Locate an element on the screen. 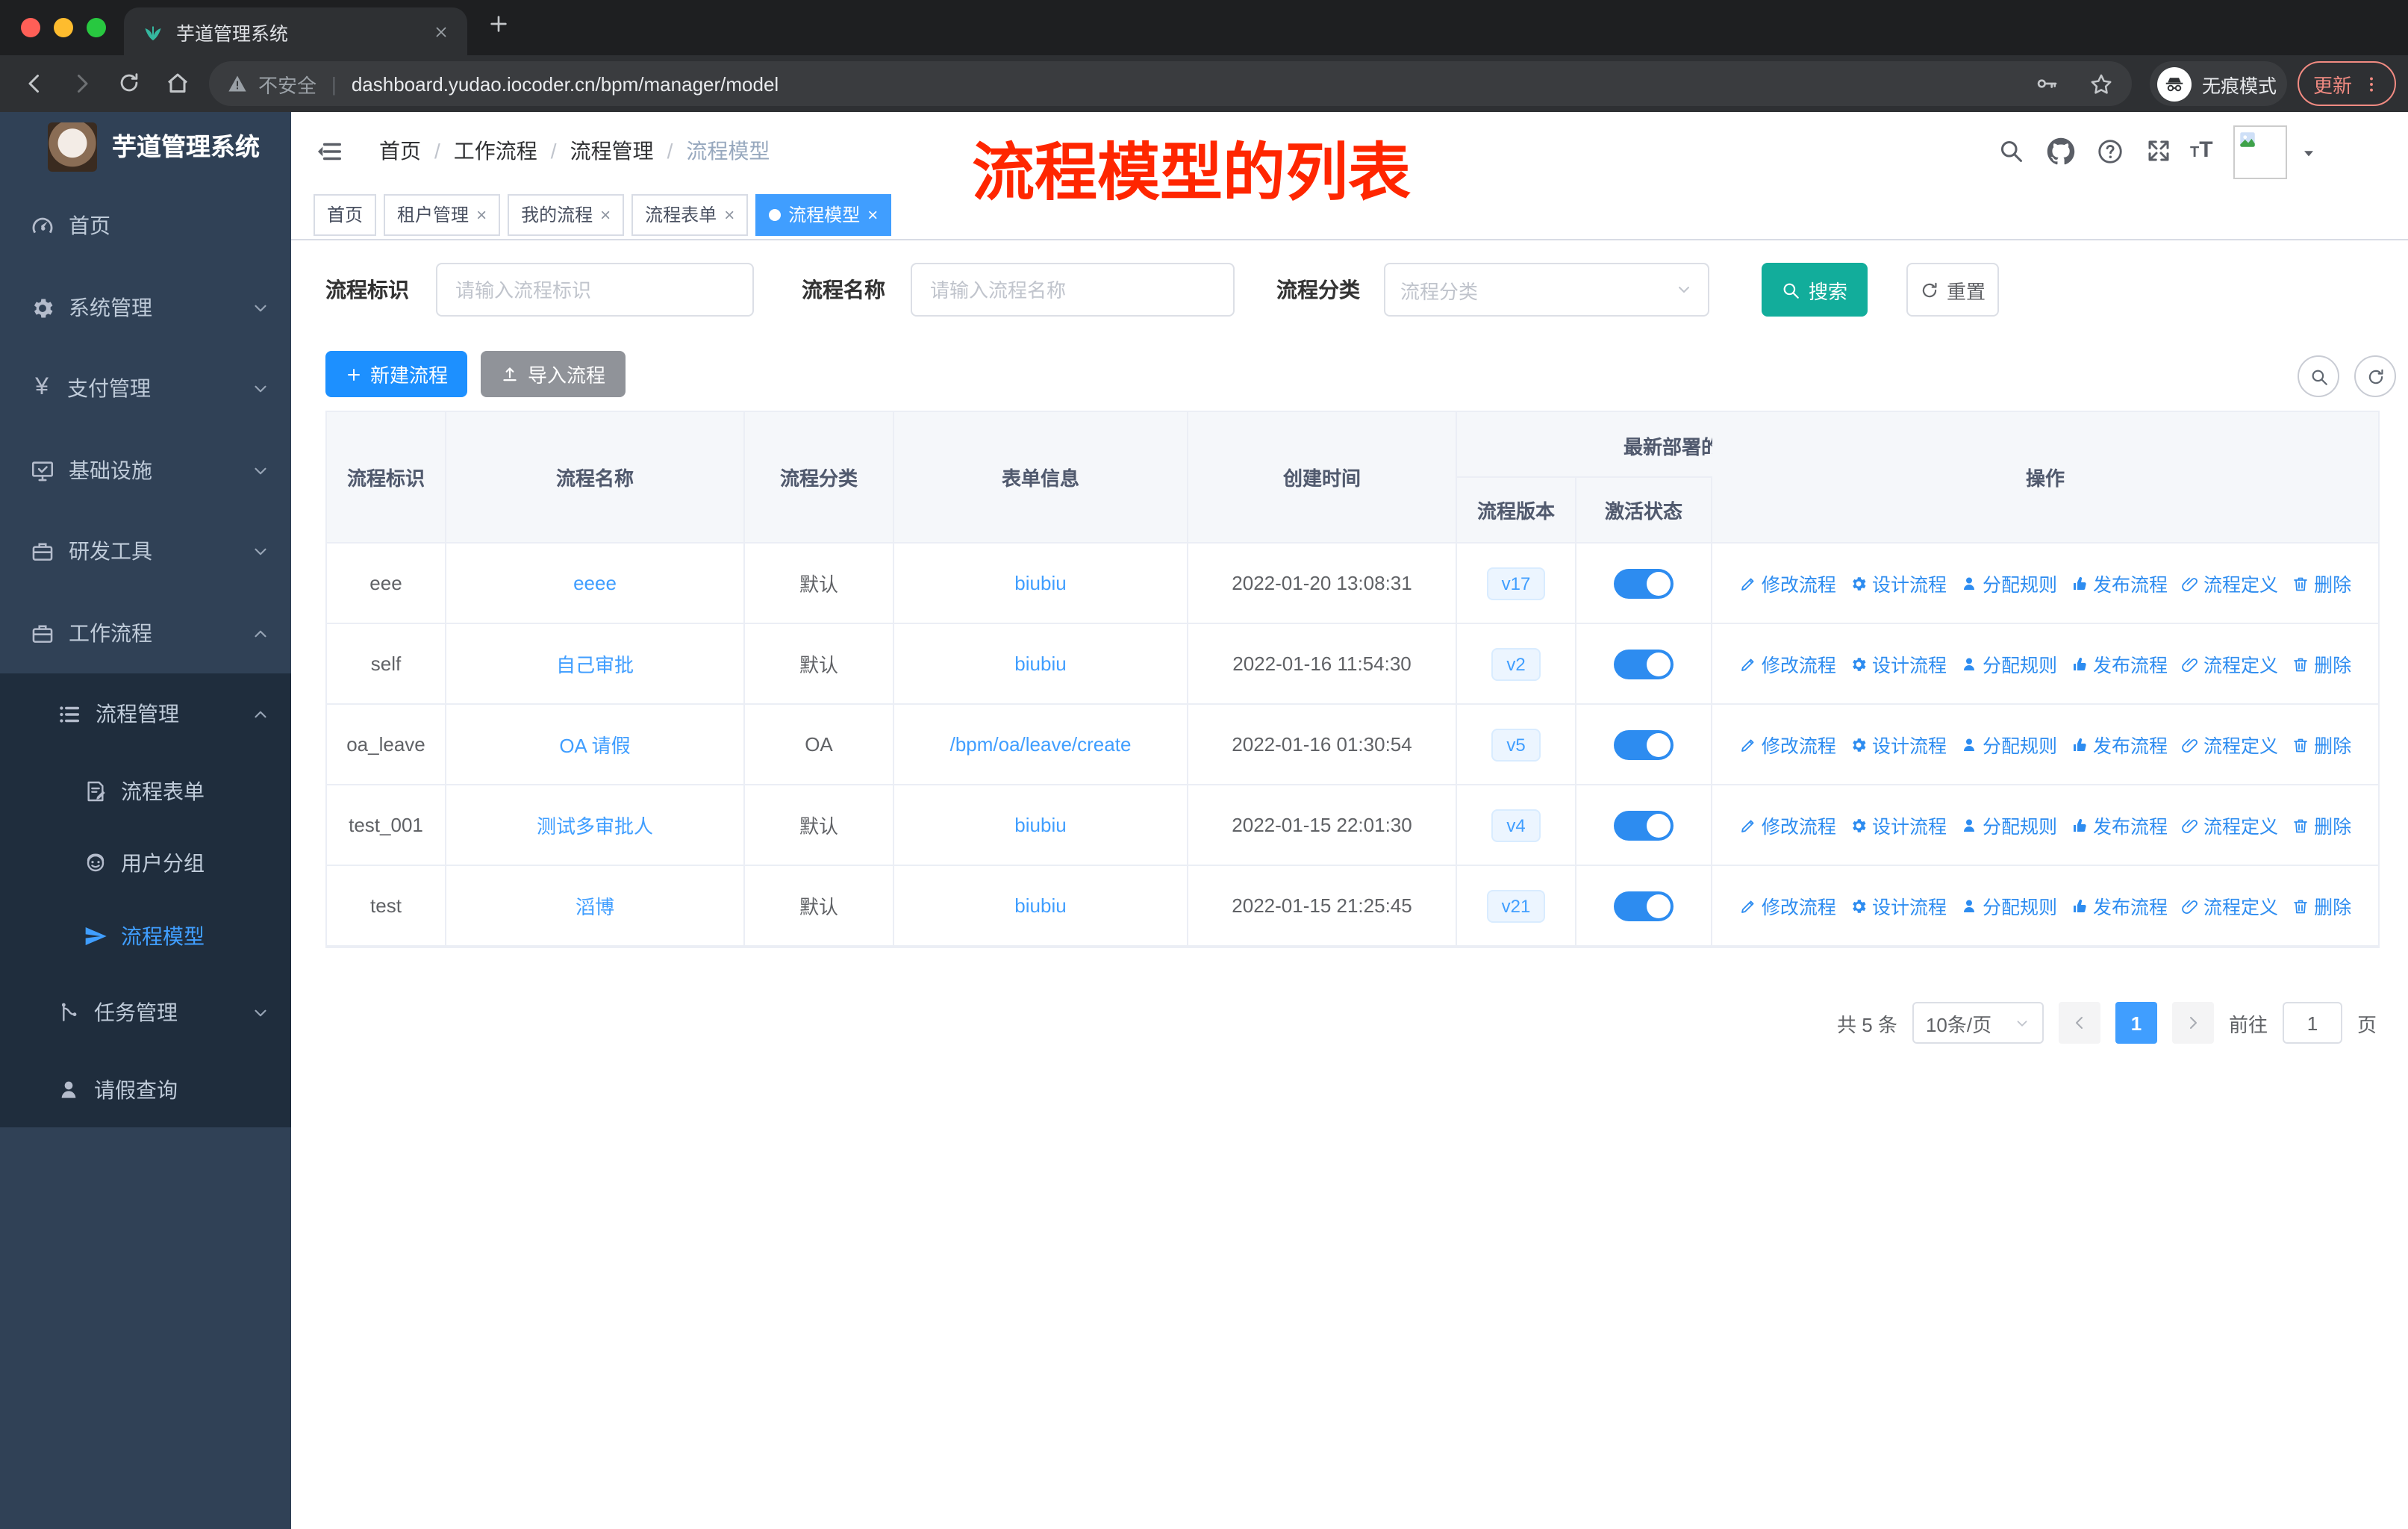 The image size is (2408, 1529). version-tag: v4 is located at coordinates (1516, 825).